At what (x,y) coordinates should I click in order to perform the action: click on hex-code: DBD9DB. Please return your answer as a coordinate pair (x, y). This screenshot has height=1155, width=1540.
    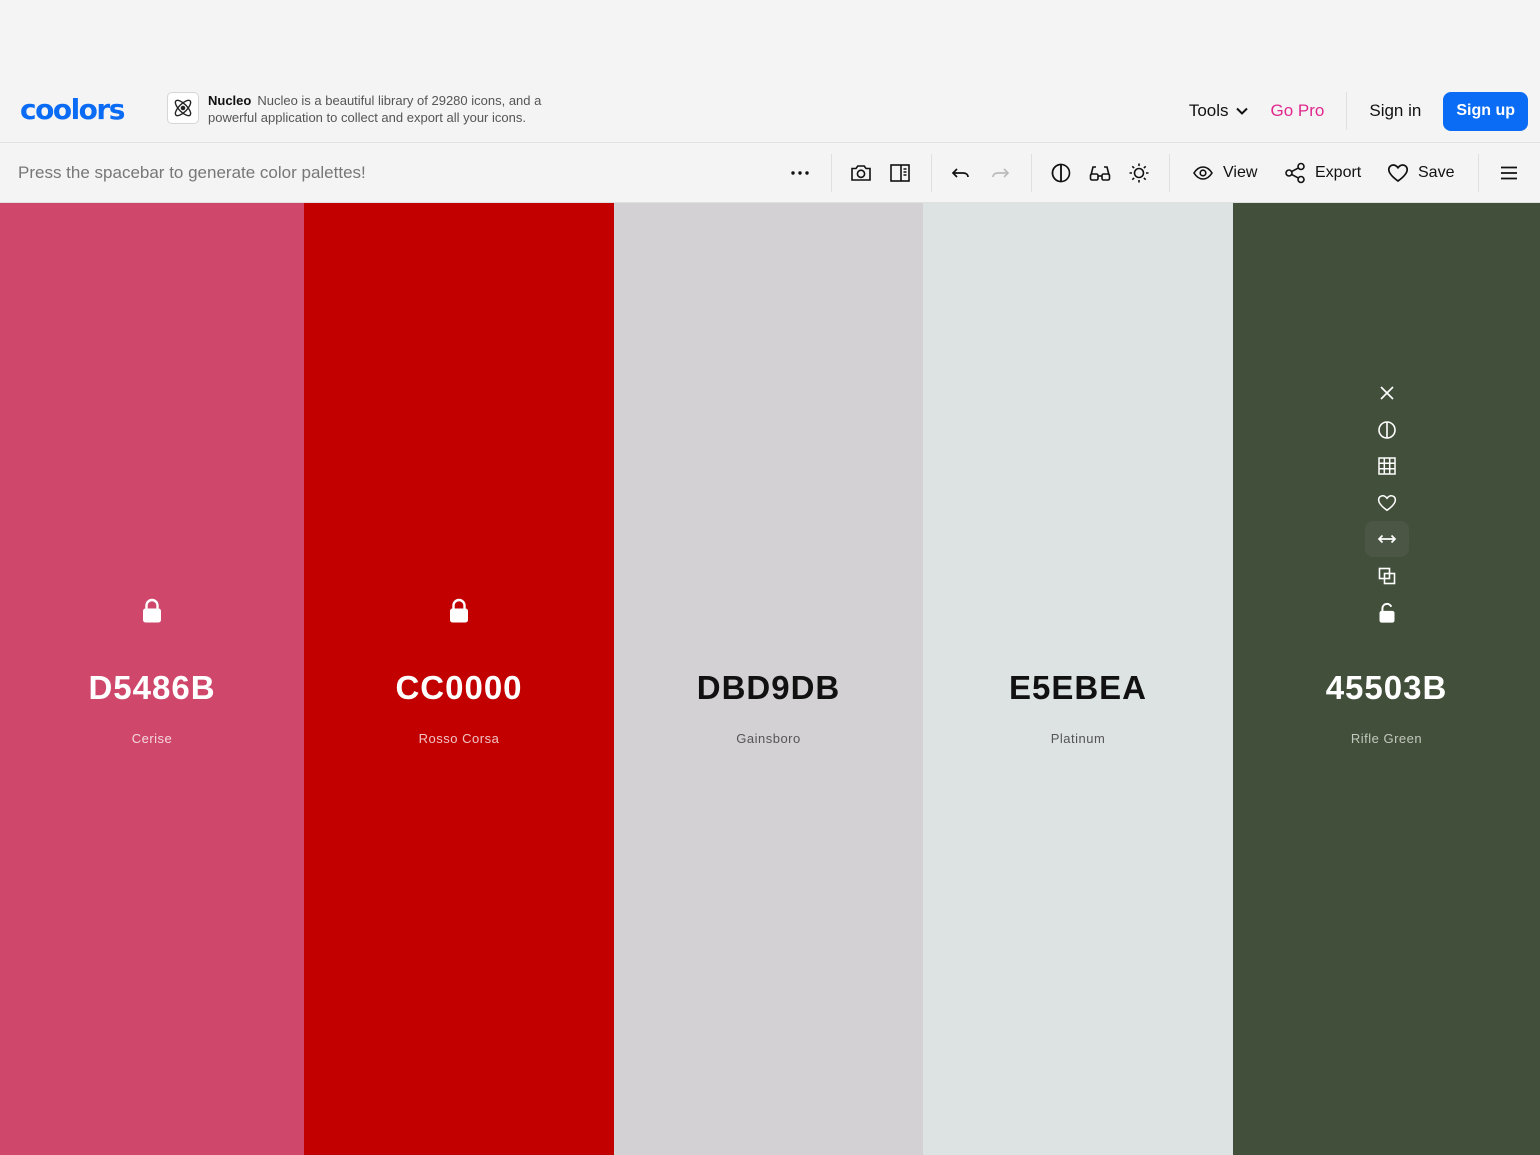
    Looking at the image, I should click on (768, 688).